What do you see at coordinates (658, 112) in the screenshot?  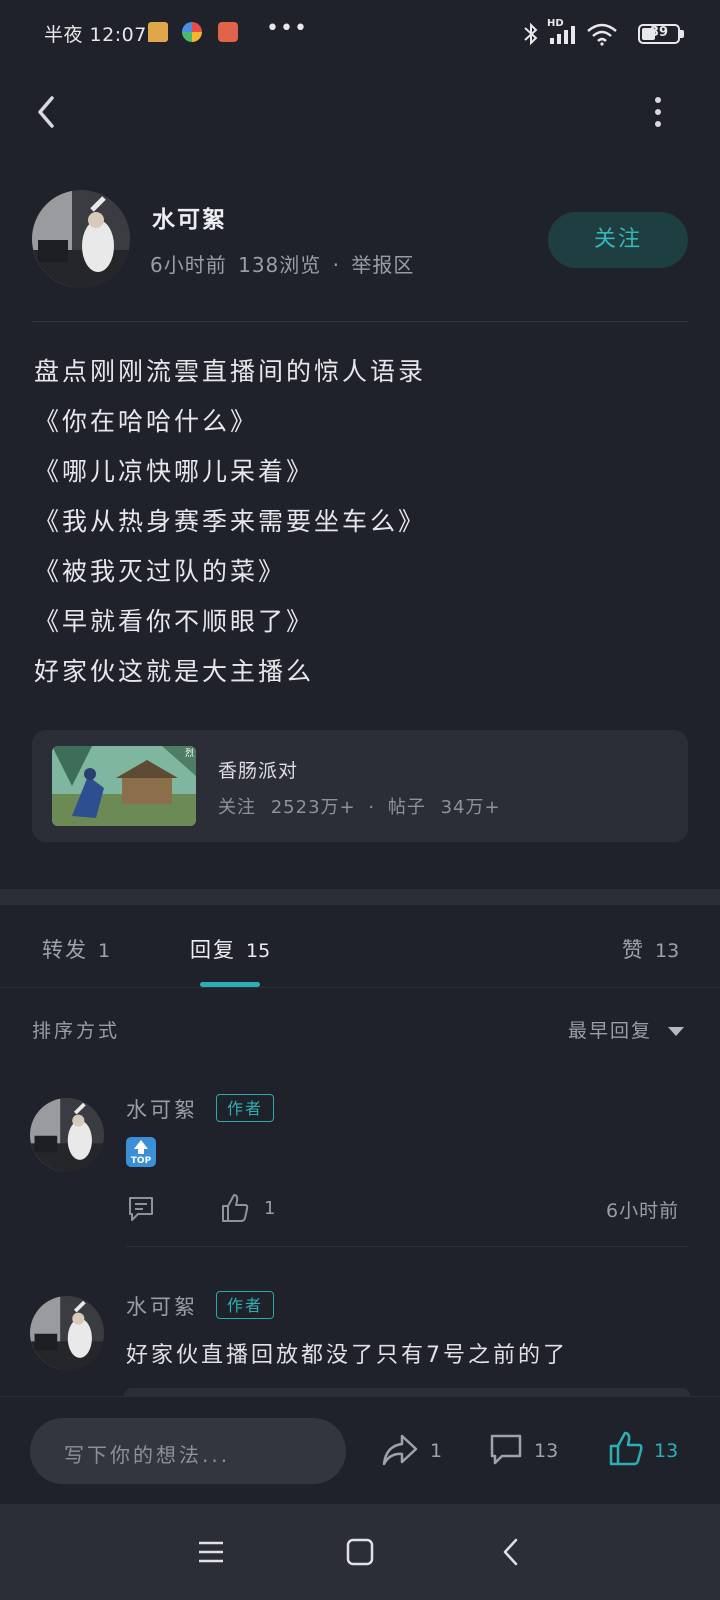 I see `more-options-button` at bounding box center [658, 112].